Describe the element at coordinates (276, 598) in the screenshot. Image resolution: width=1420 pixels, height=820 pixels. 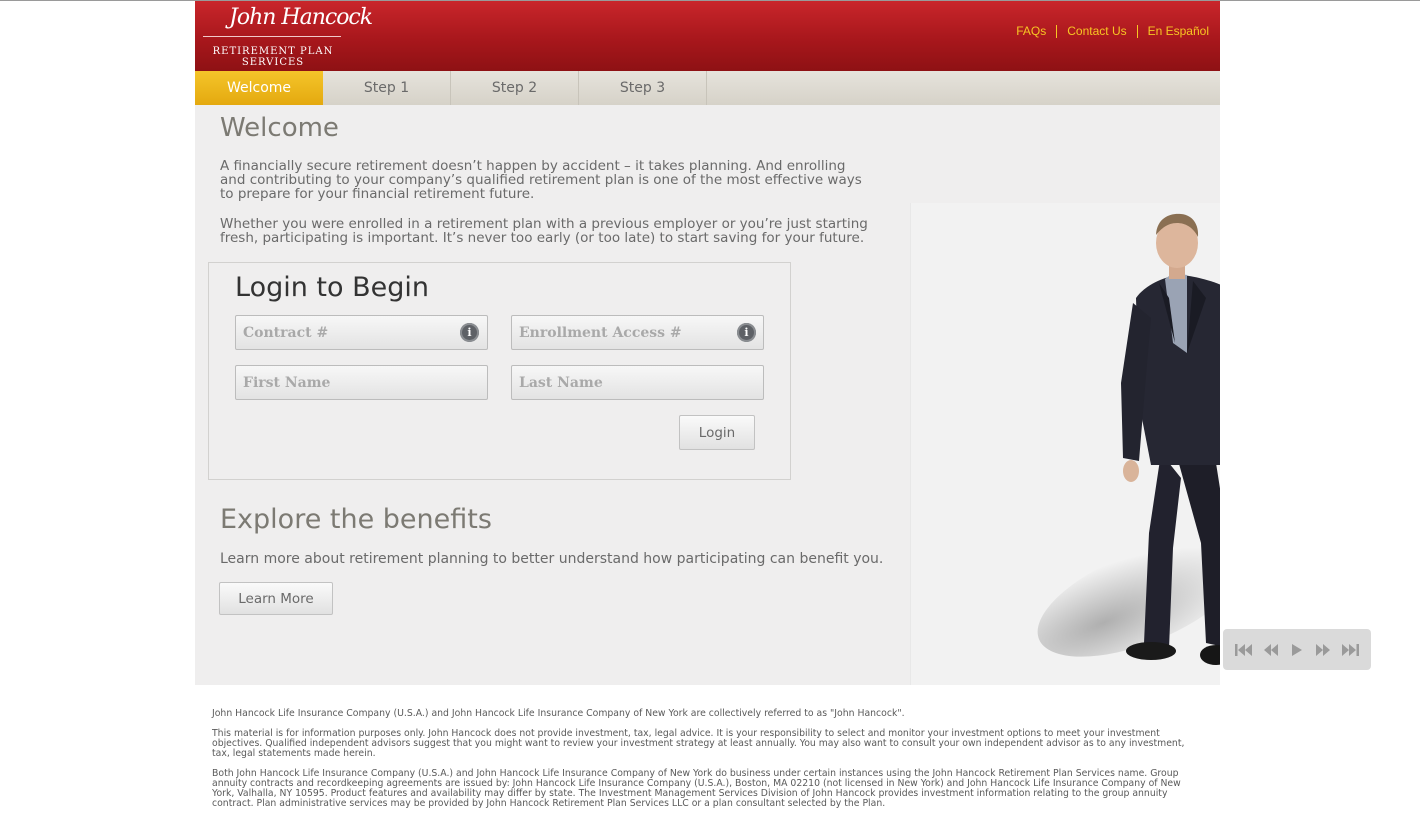
I see `learn-more-button: Learn More` at that location.